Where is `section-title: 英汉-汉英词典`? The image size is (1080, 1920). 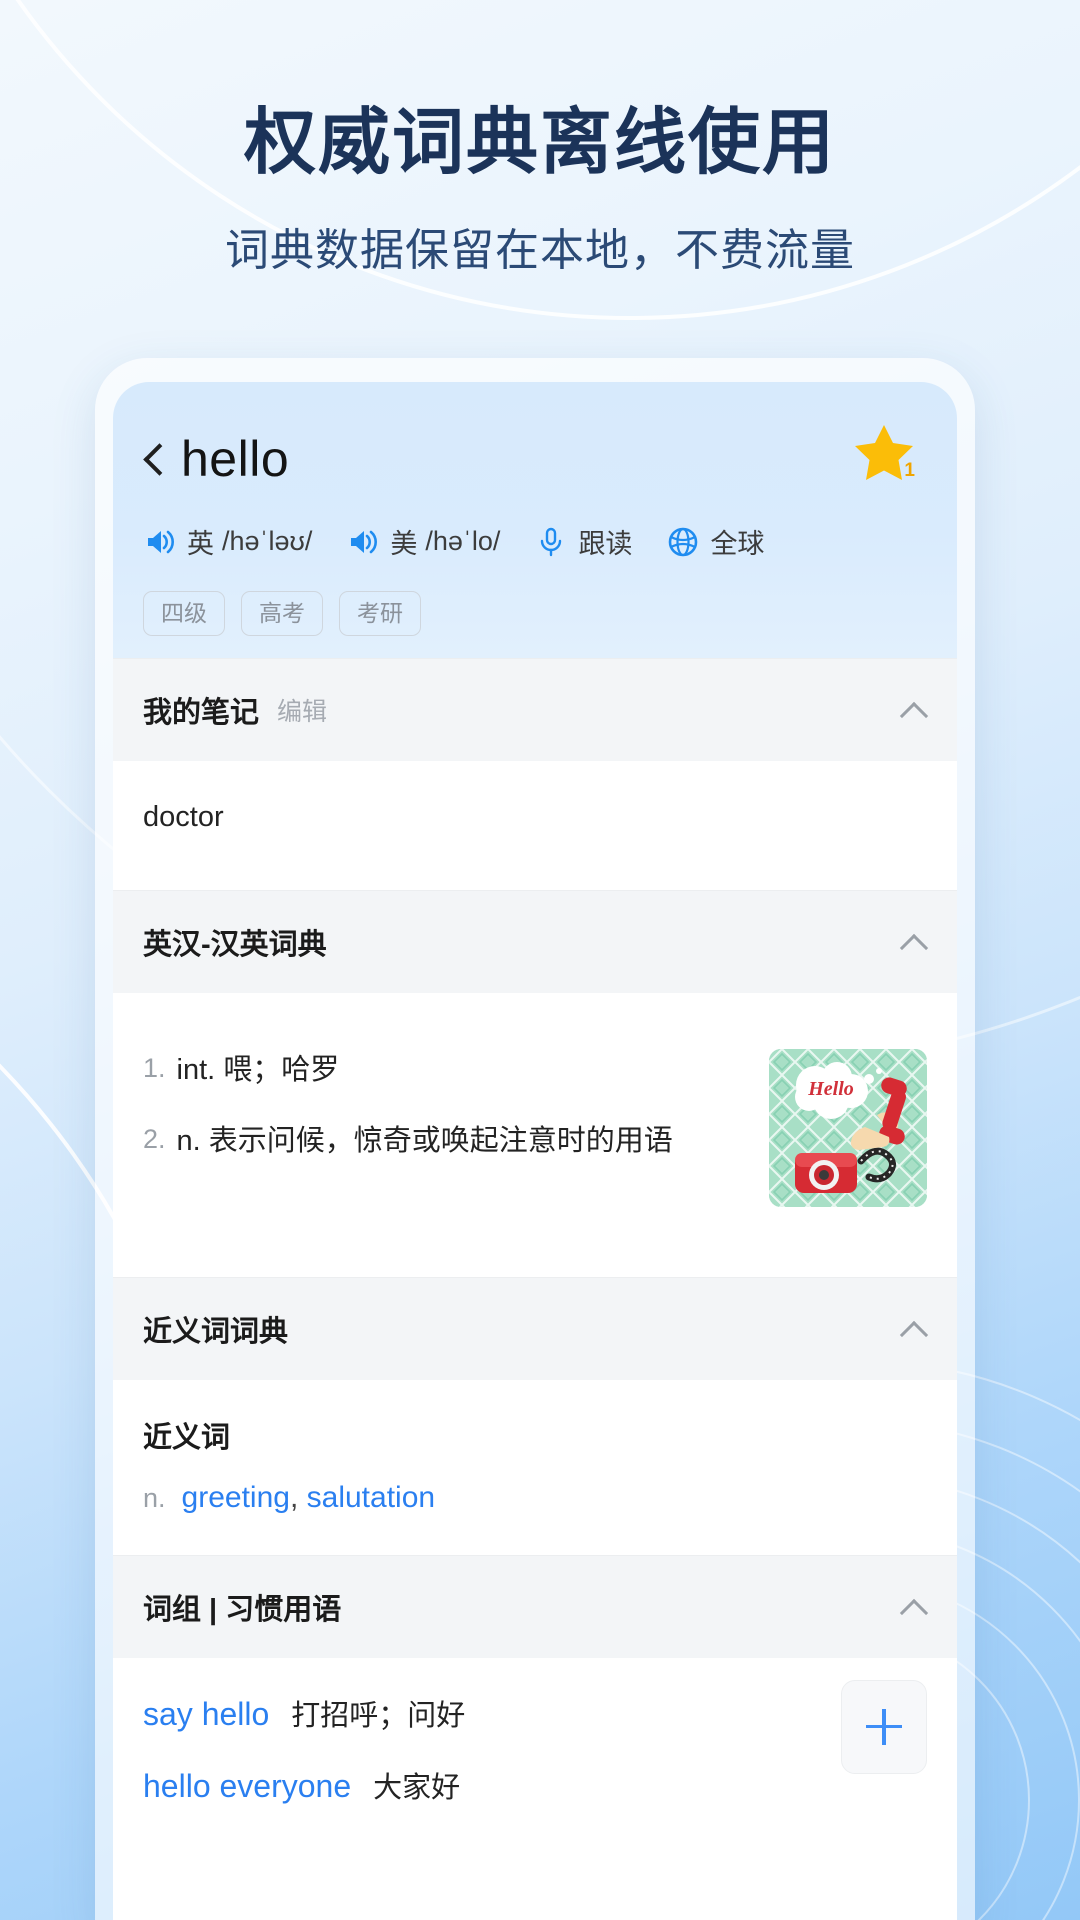
section-title: 英汉-汉英词典 is located at coordinates (235, 944).